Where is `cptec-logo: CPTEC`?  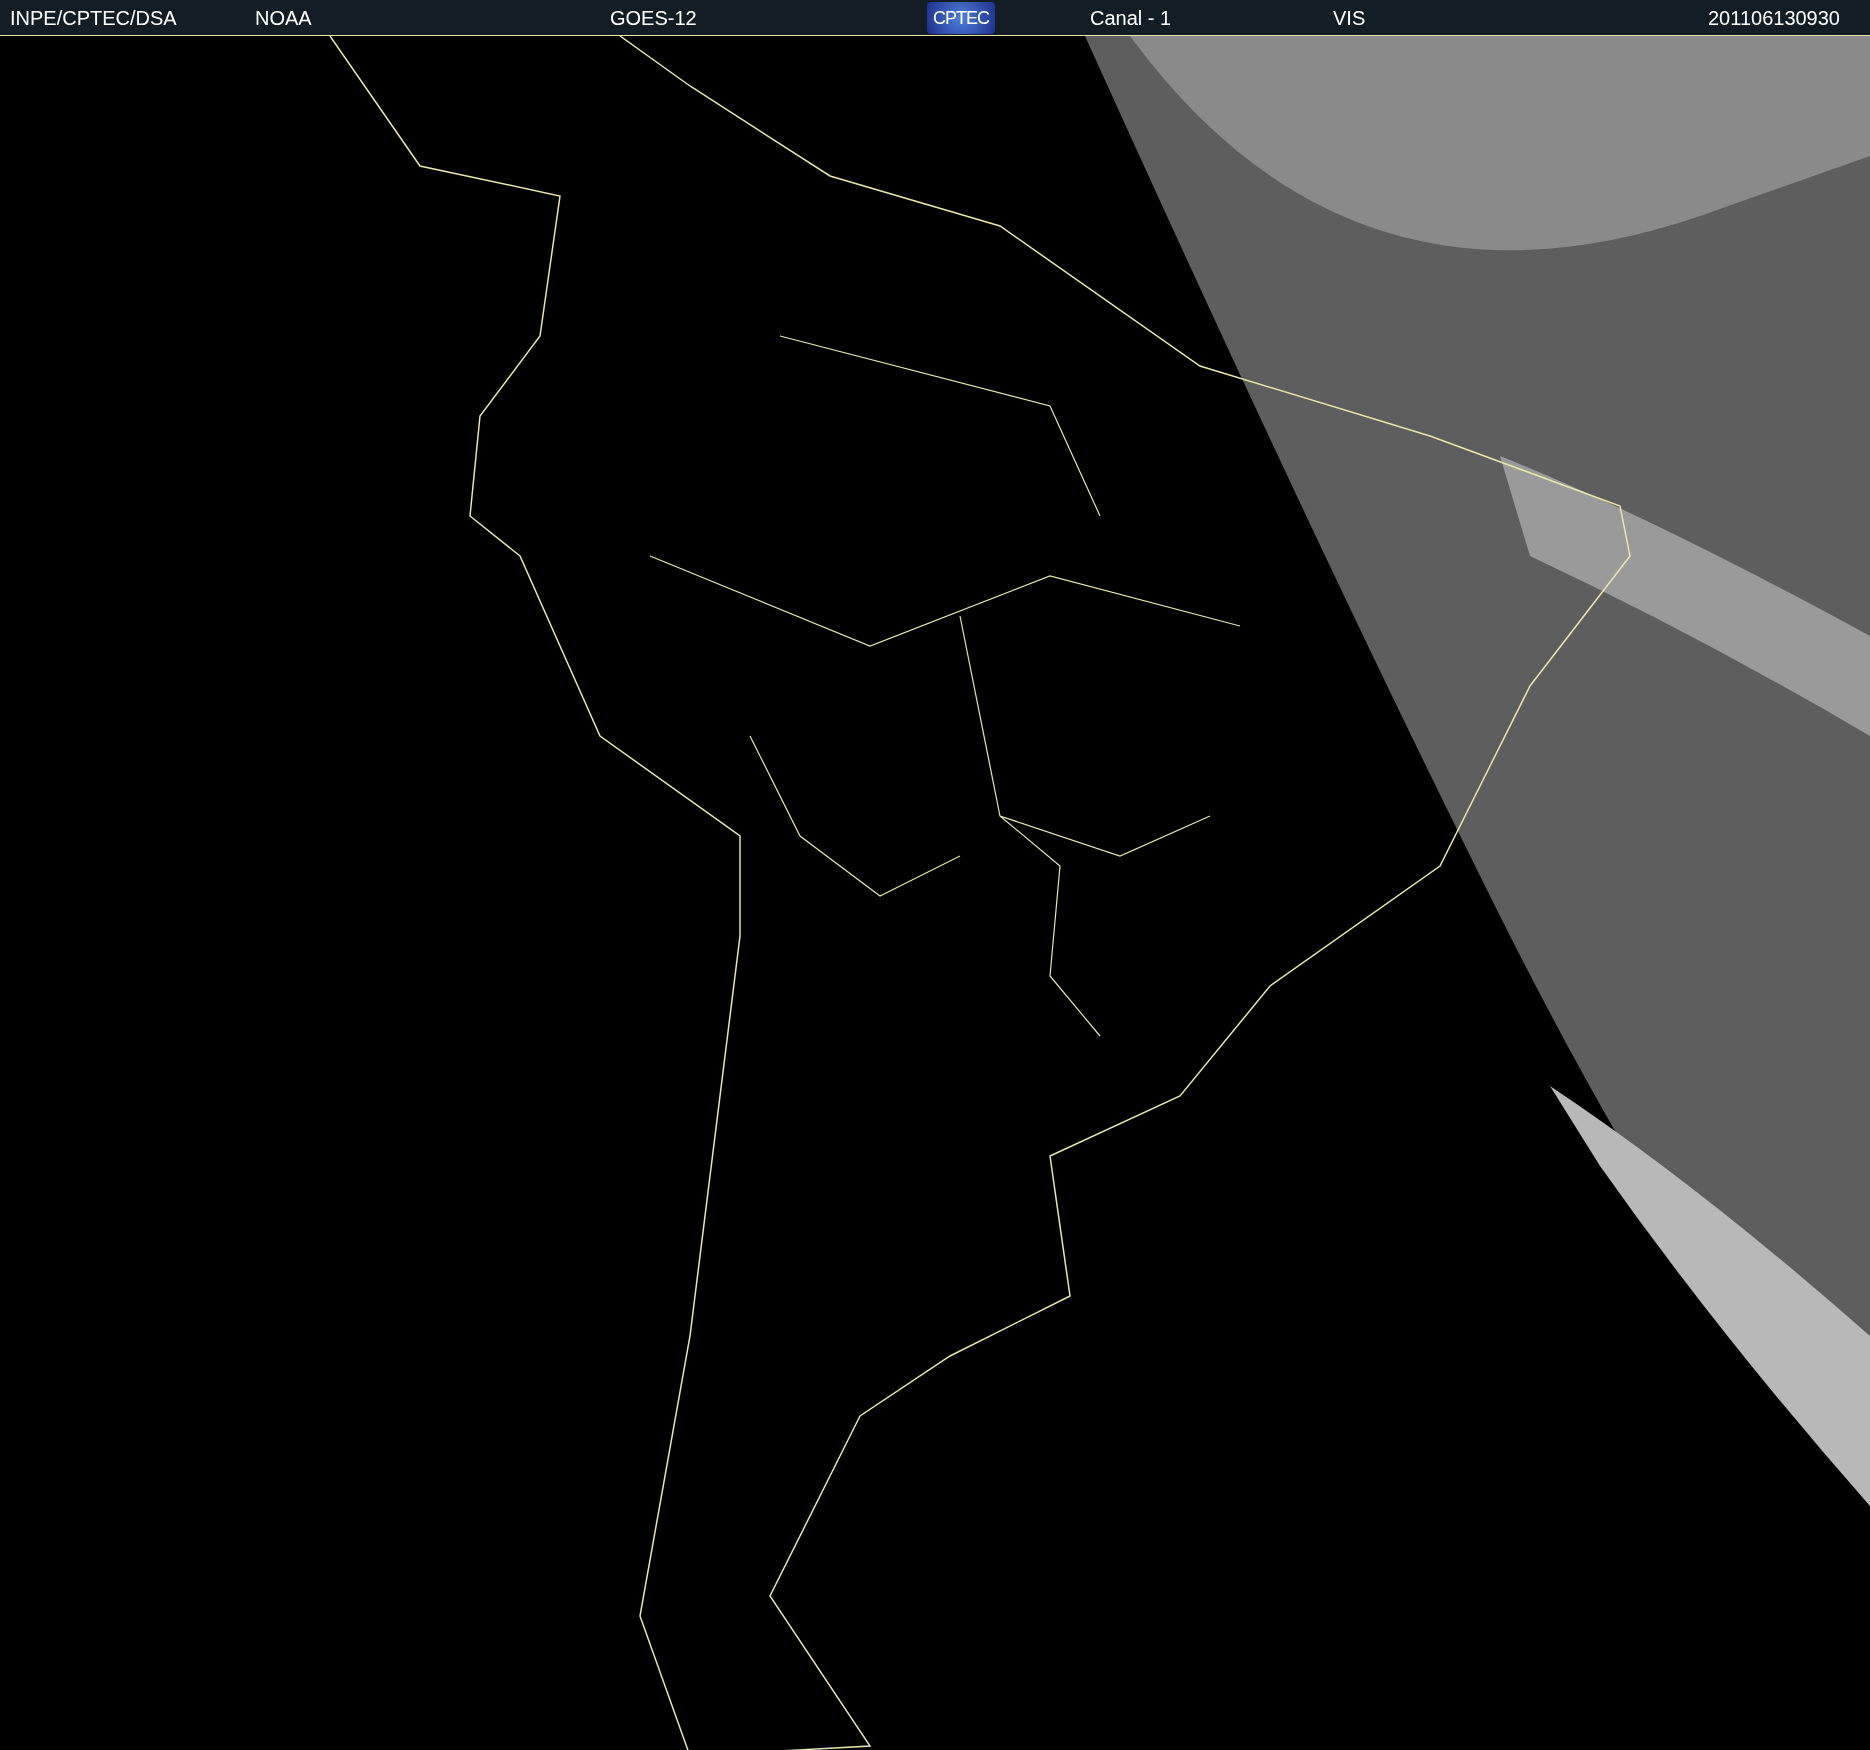
cptec-logo: CPTEC is located at coordinates (961, 17).